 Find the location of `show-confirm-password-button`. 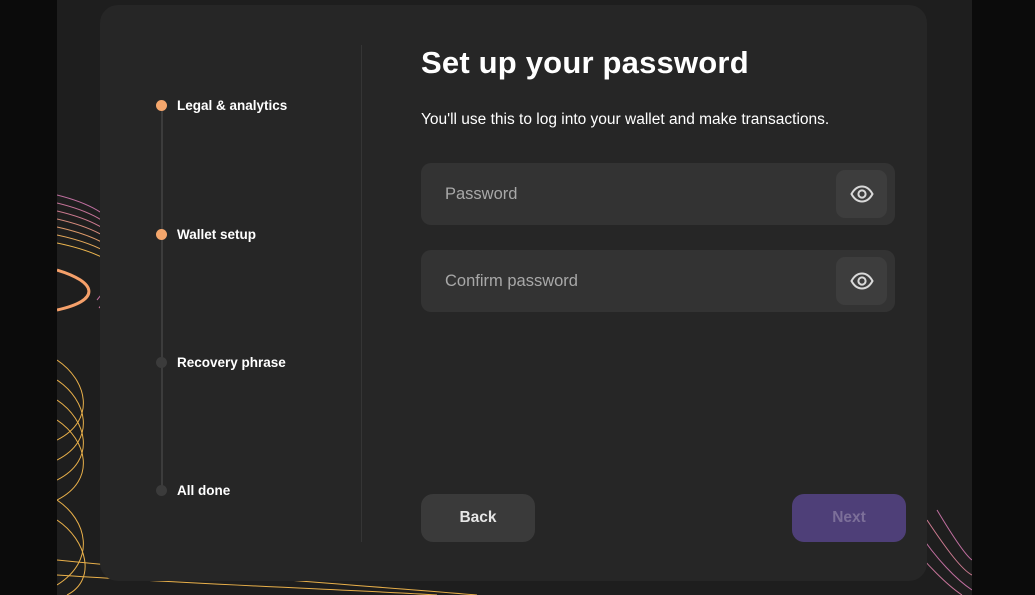

show-confirm-password-button is located at coordinates (861, 281).